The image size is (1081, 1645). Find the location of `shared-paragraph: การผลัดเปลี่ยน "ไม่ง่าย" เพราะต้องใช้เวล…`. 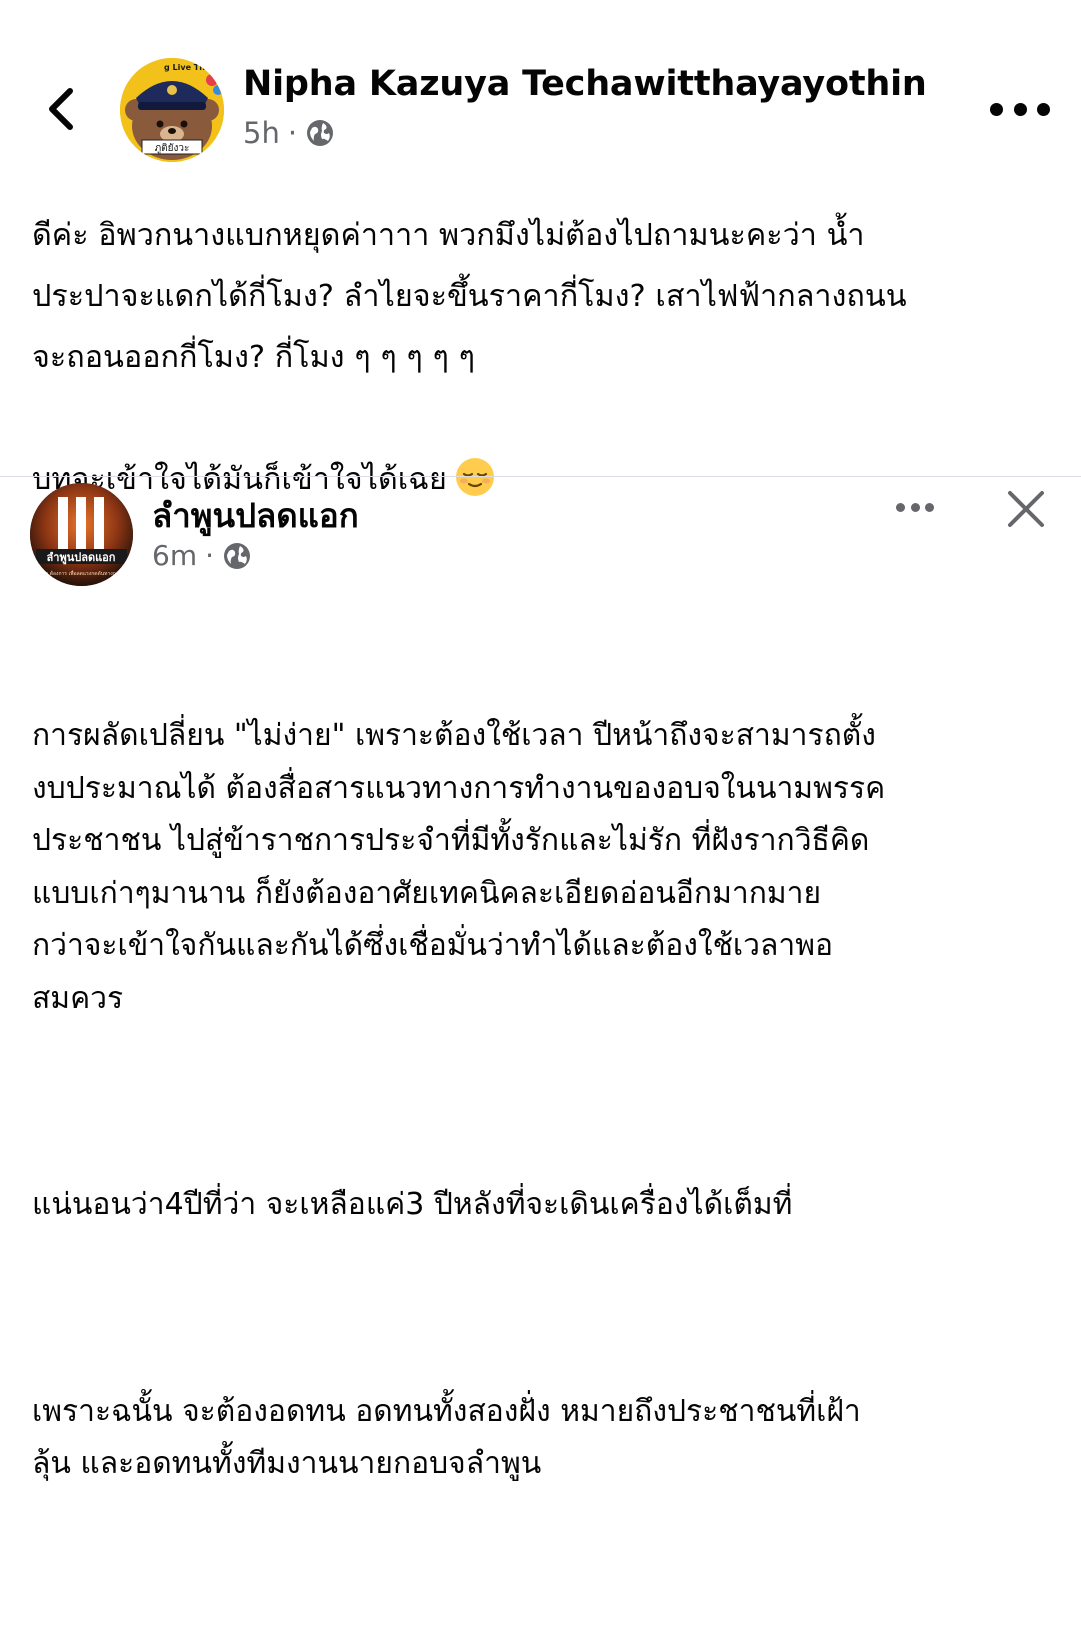

shared-paragraph: การผลัดเปลี่ยน "ไม่ง่าย" เพราะต้องใช้เวล… is located at coordinates (459, 867).